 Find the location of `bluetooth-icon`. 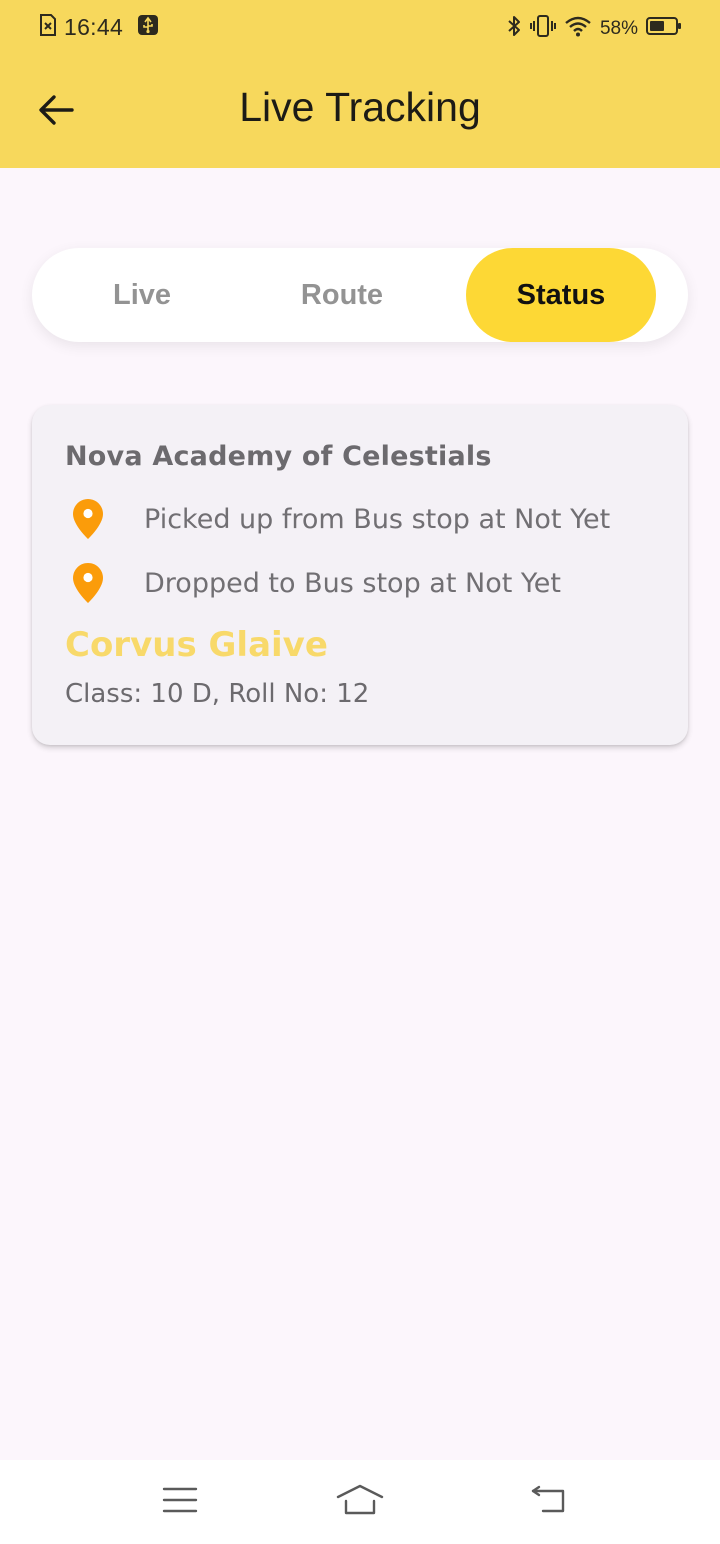

bluetooth-icon is located at coordinates (514, 28).